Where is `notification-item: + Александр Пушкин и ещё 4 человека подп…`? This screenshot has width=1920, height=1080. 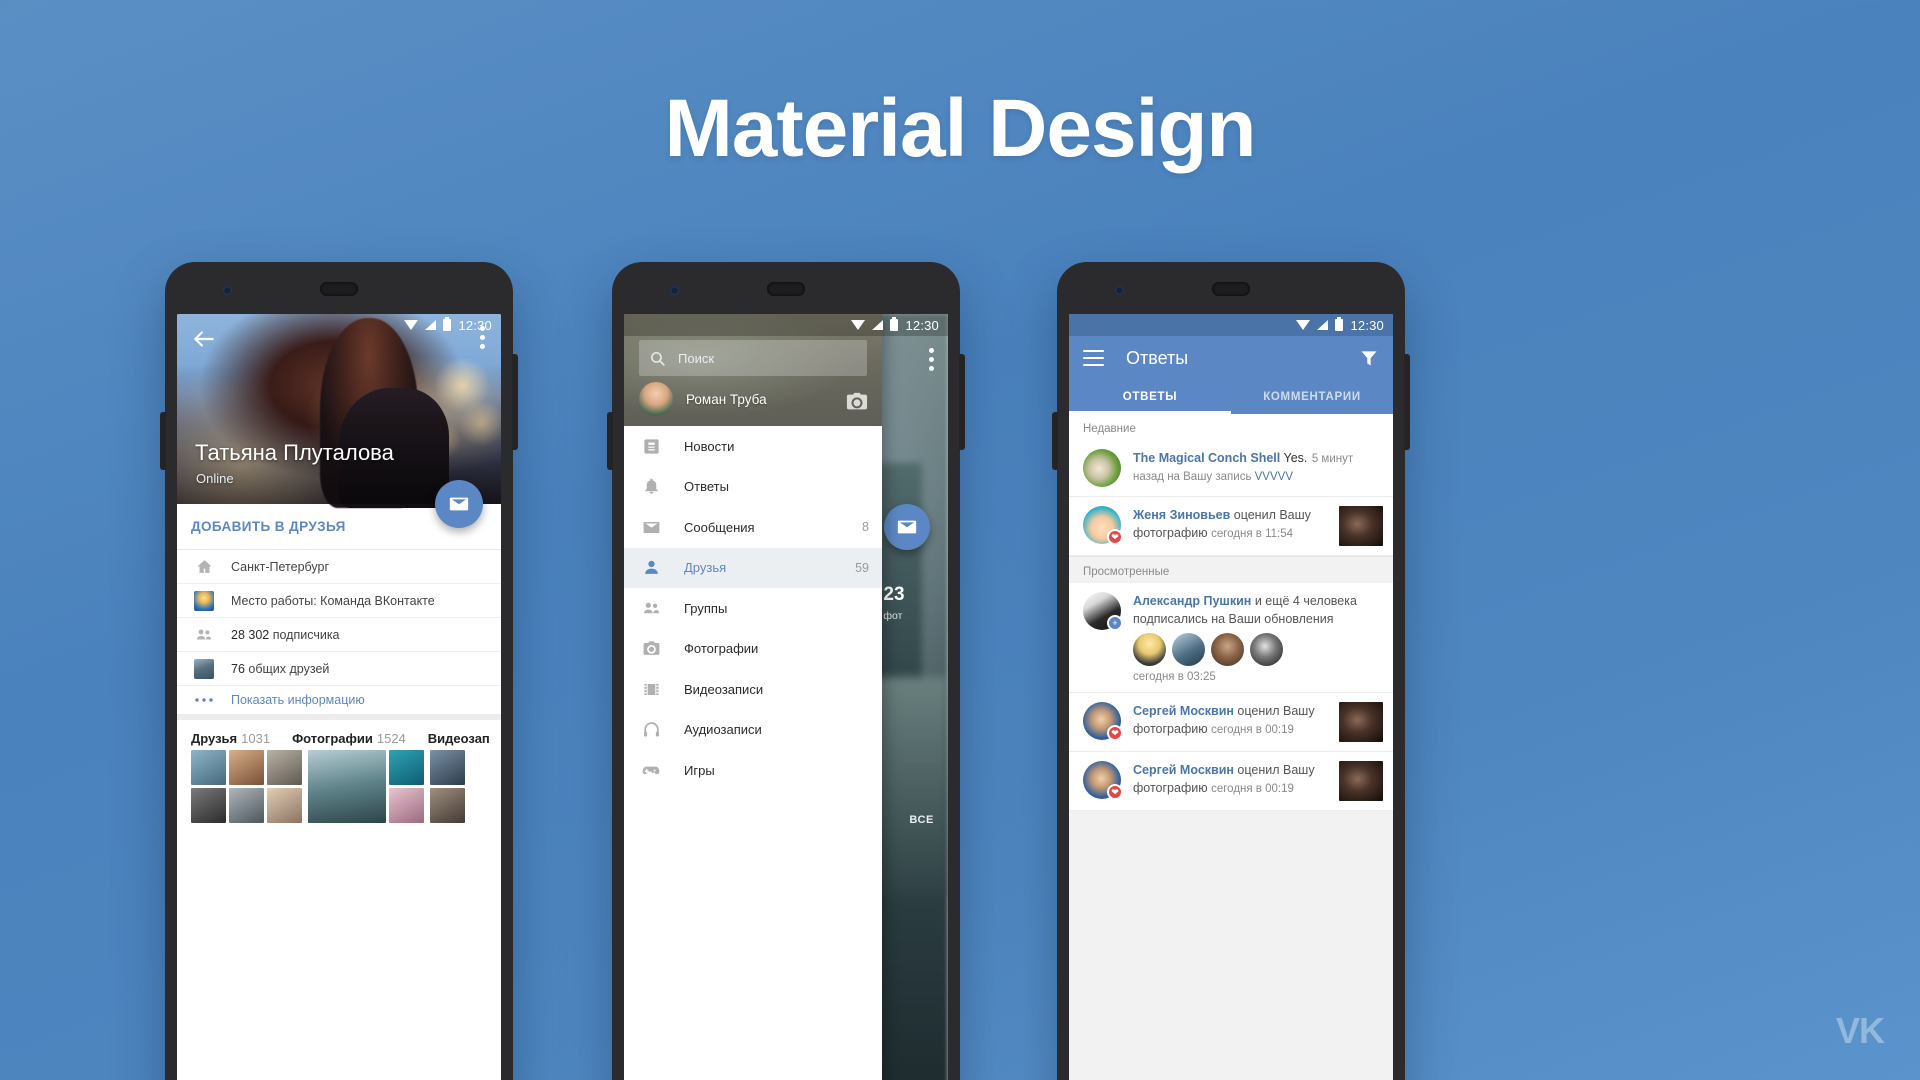 notification-item: + Александр Пушкин и ещё 4 человека подп… is located at coordinates (1231, 638).